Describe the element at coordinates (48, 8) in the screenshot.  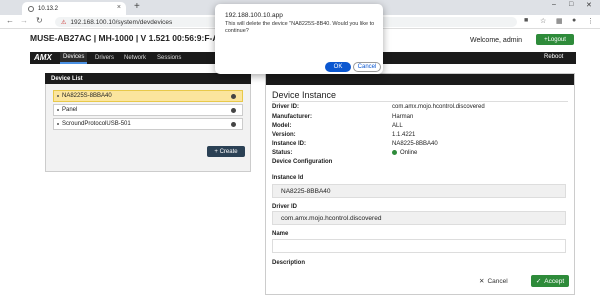
I see `tab-title: 10.13.2` at that location.